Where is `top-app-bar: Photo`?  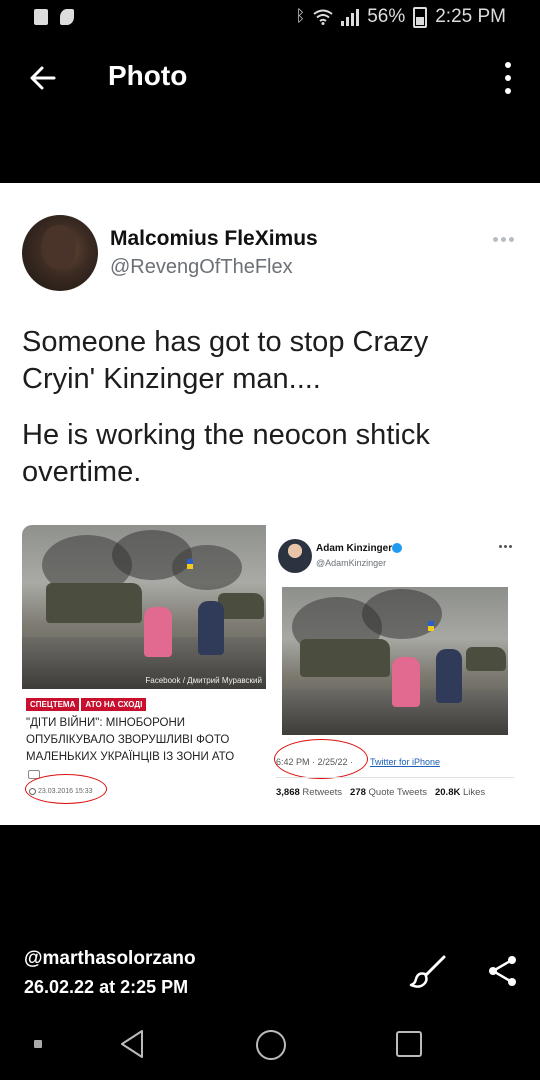
top-app-bar: Photo is located at coordinates (270, 78).